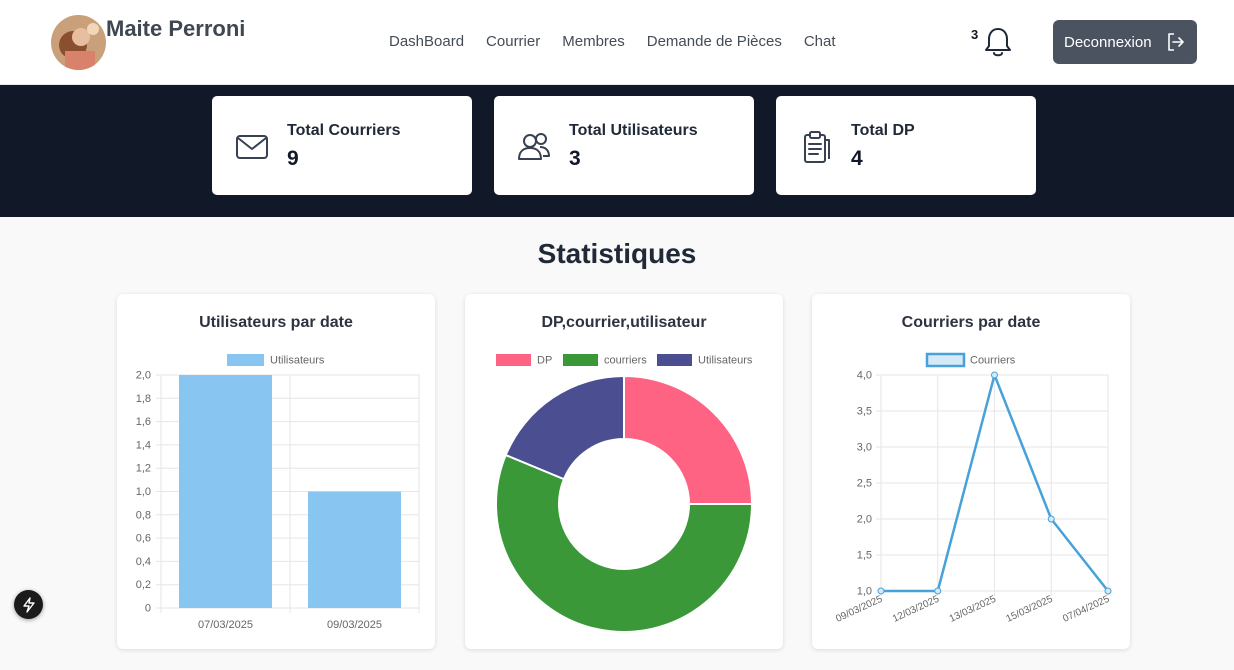 This screenshot has height=670, width=1234. I want to click on stat-value: 9, so click(293, 158).